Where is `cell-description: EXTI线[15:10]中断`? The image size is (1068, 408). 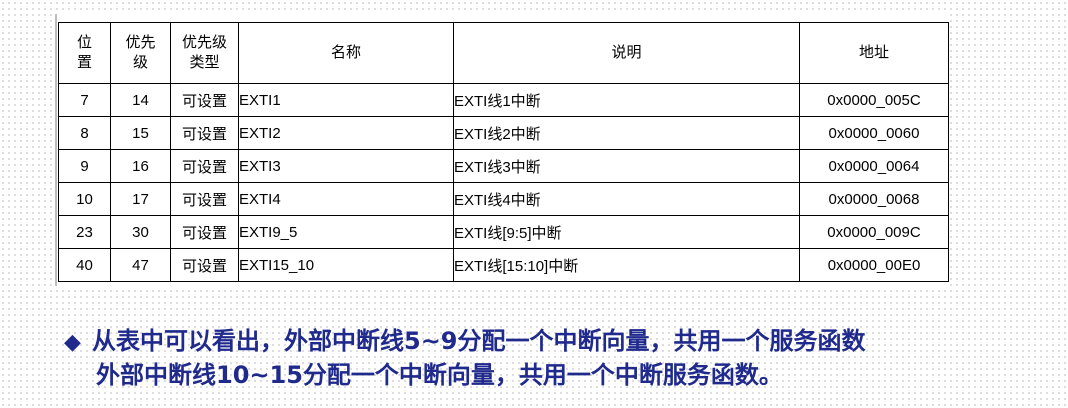
cell-description: EXTI线[15:10]中断 is located at coordinates (626, 265).